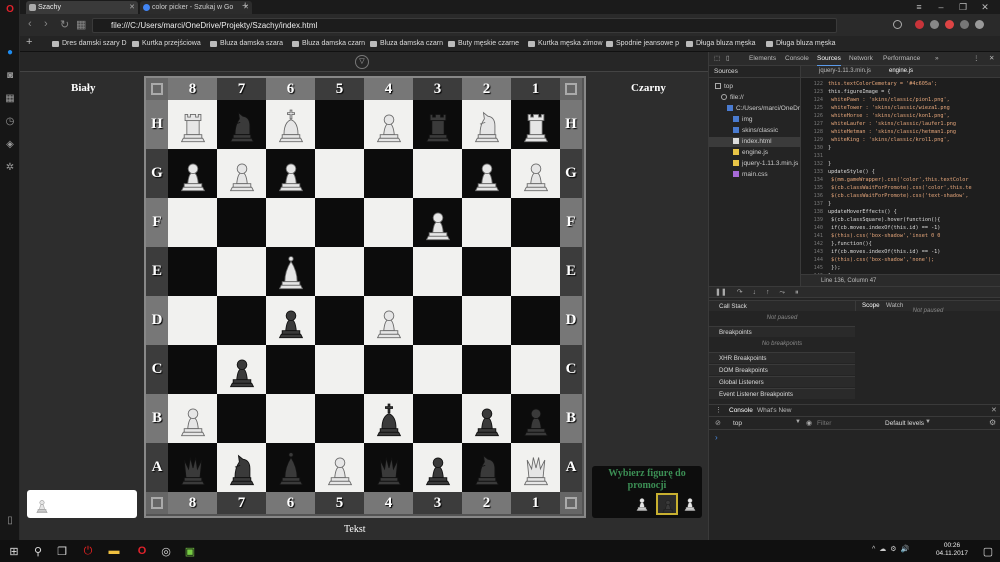 The image size is (1000, 562). Describe the element at coordinates (290, 222) in the screenshot. I see `board-square-F6` at that location.